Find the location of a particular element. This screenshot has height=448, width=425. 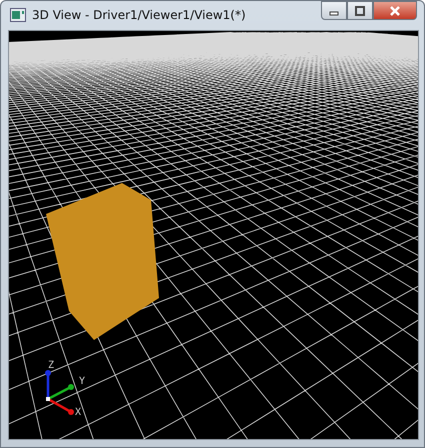

axis-label: Y is located at coordinates (82, 381).